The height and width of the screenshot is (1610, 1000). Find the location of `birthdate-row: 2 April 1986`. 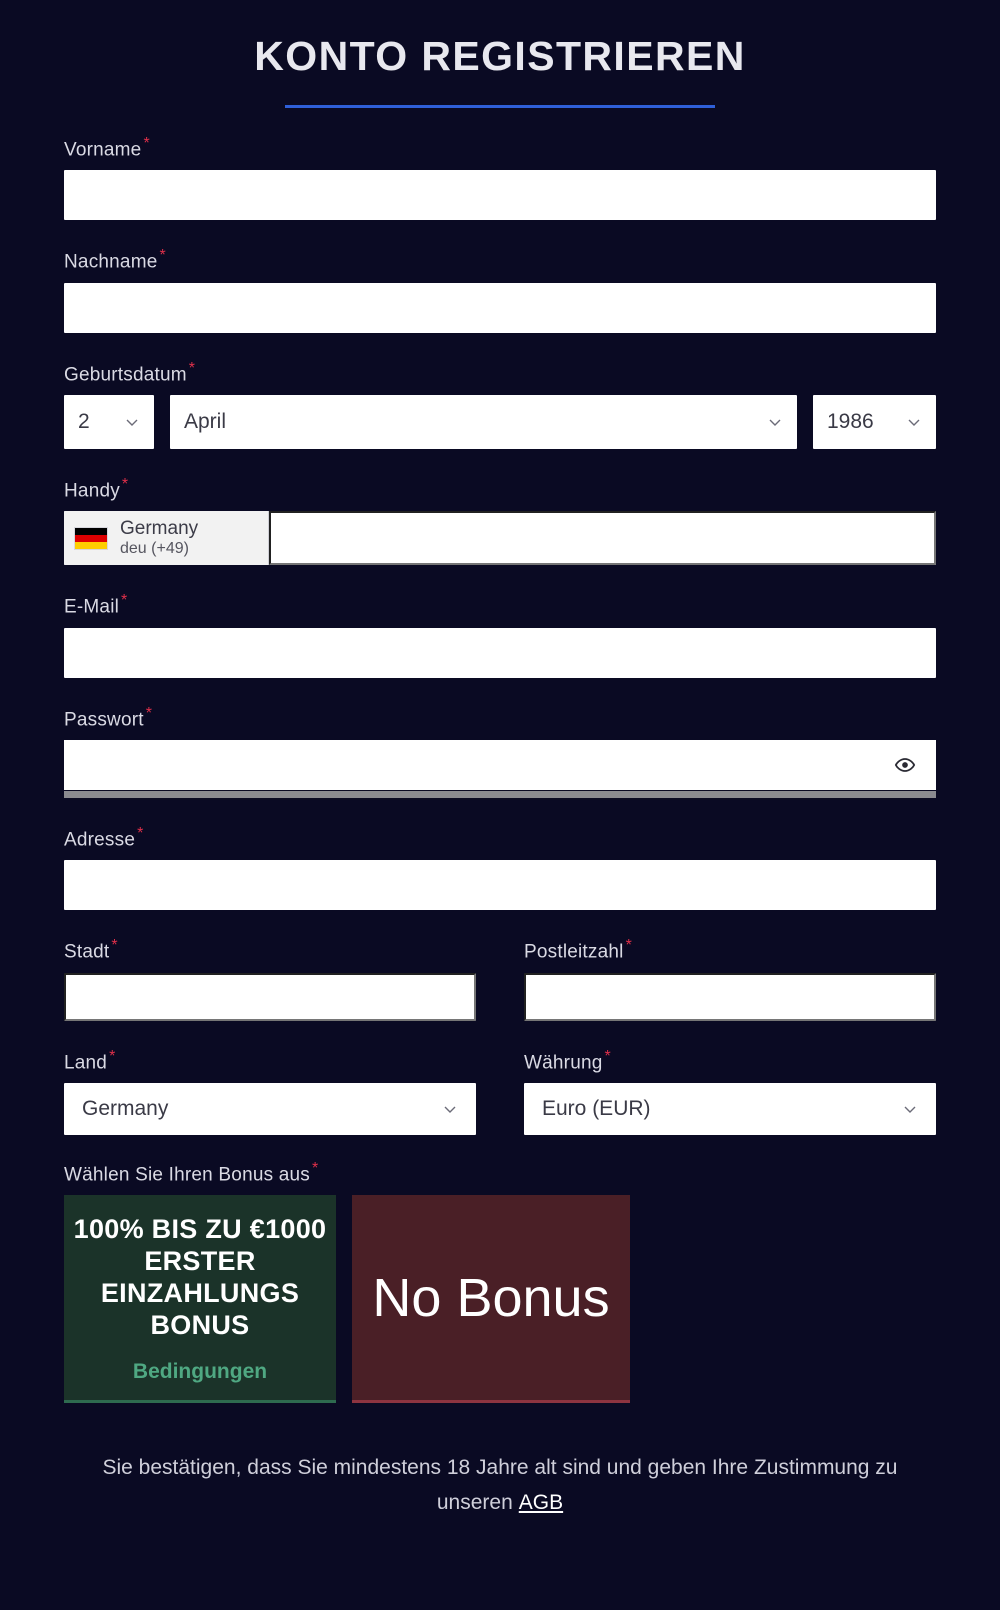

birthdate-row: 2 April 1986 is located at coordinates (500, 422).